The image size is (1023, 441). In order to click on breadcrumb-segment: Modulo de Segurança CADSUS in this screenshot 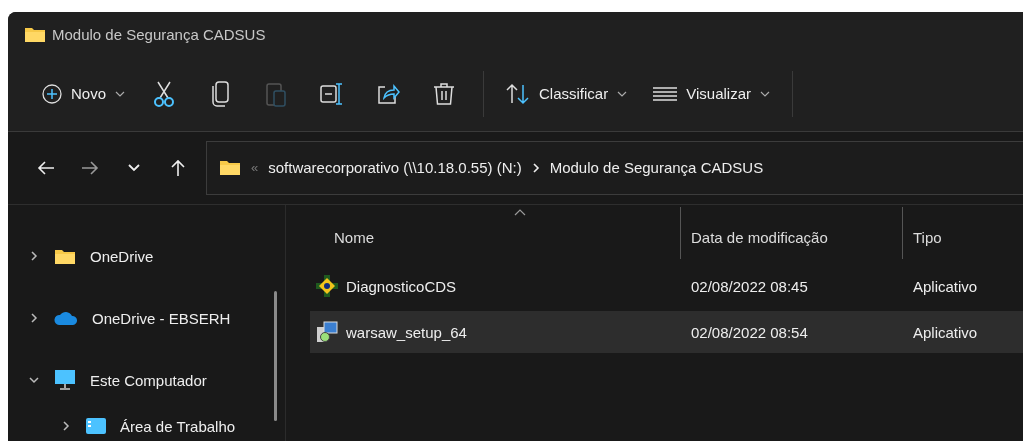, I will do `click(656, 168)`.